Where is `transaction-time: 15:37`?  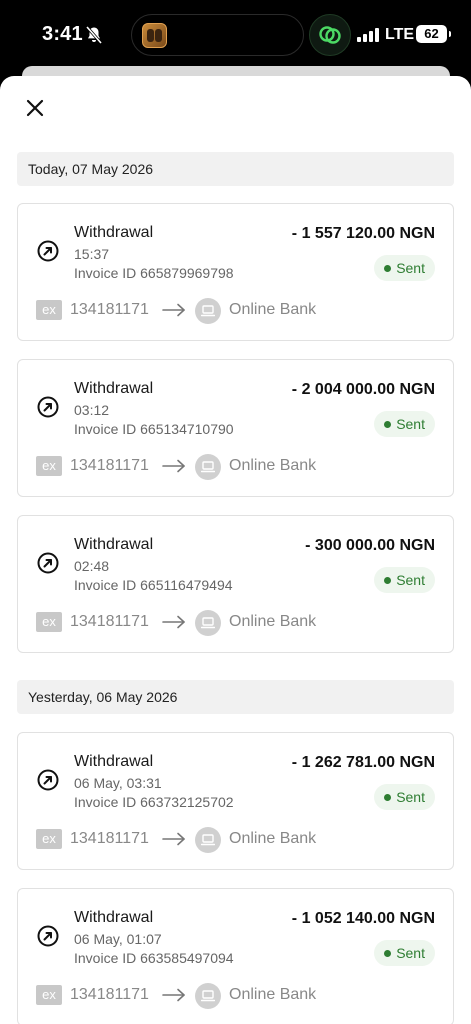 transaction-time: 15:37 is located at coordinates (92, 254).